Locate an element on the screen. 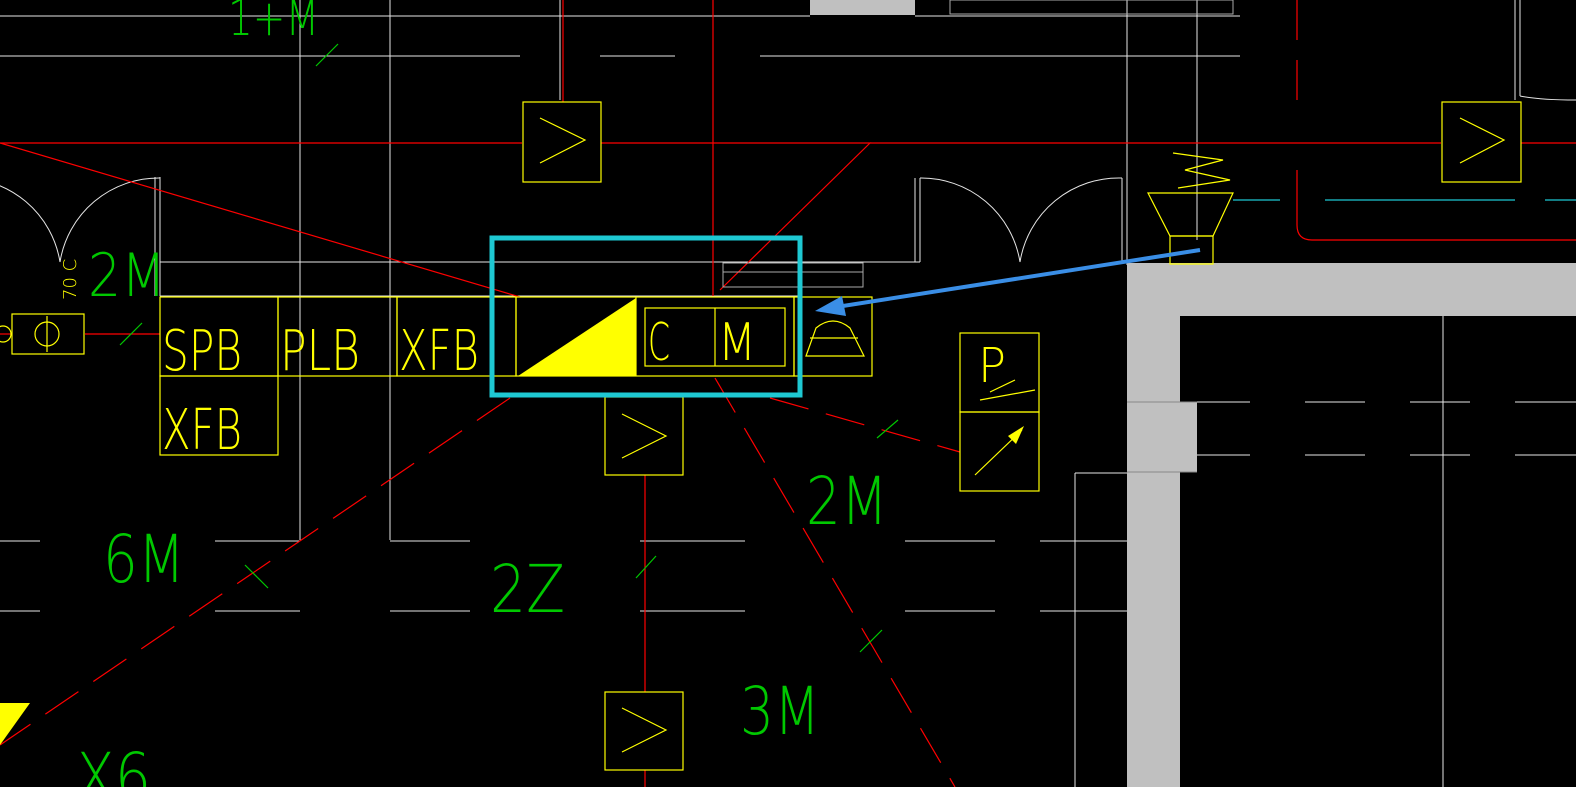 The image size is (1576, 787). label-p: P is located at coordinates (992, 366).